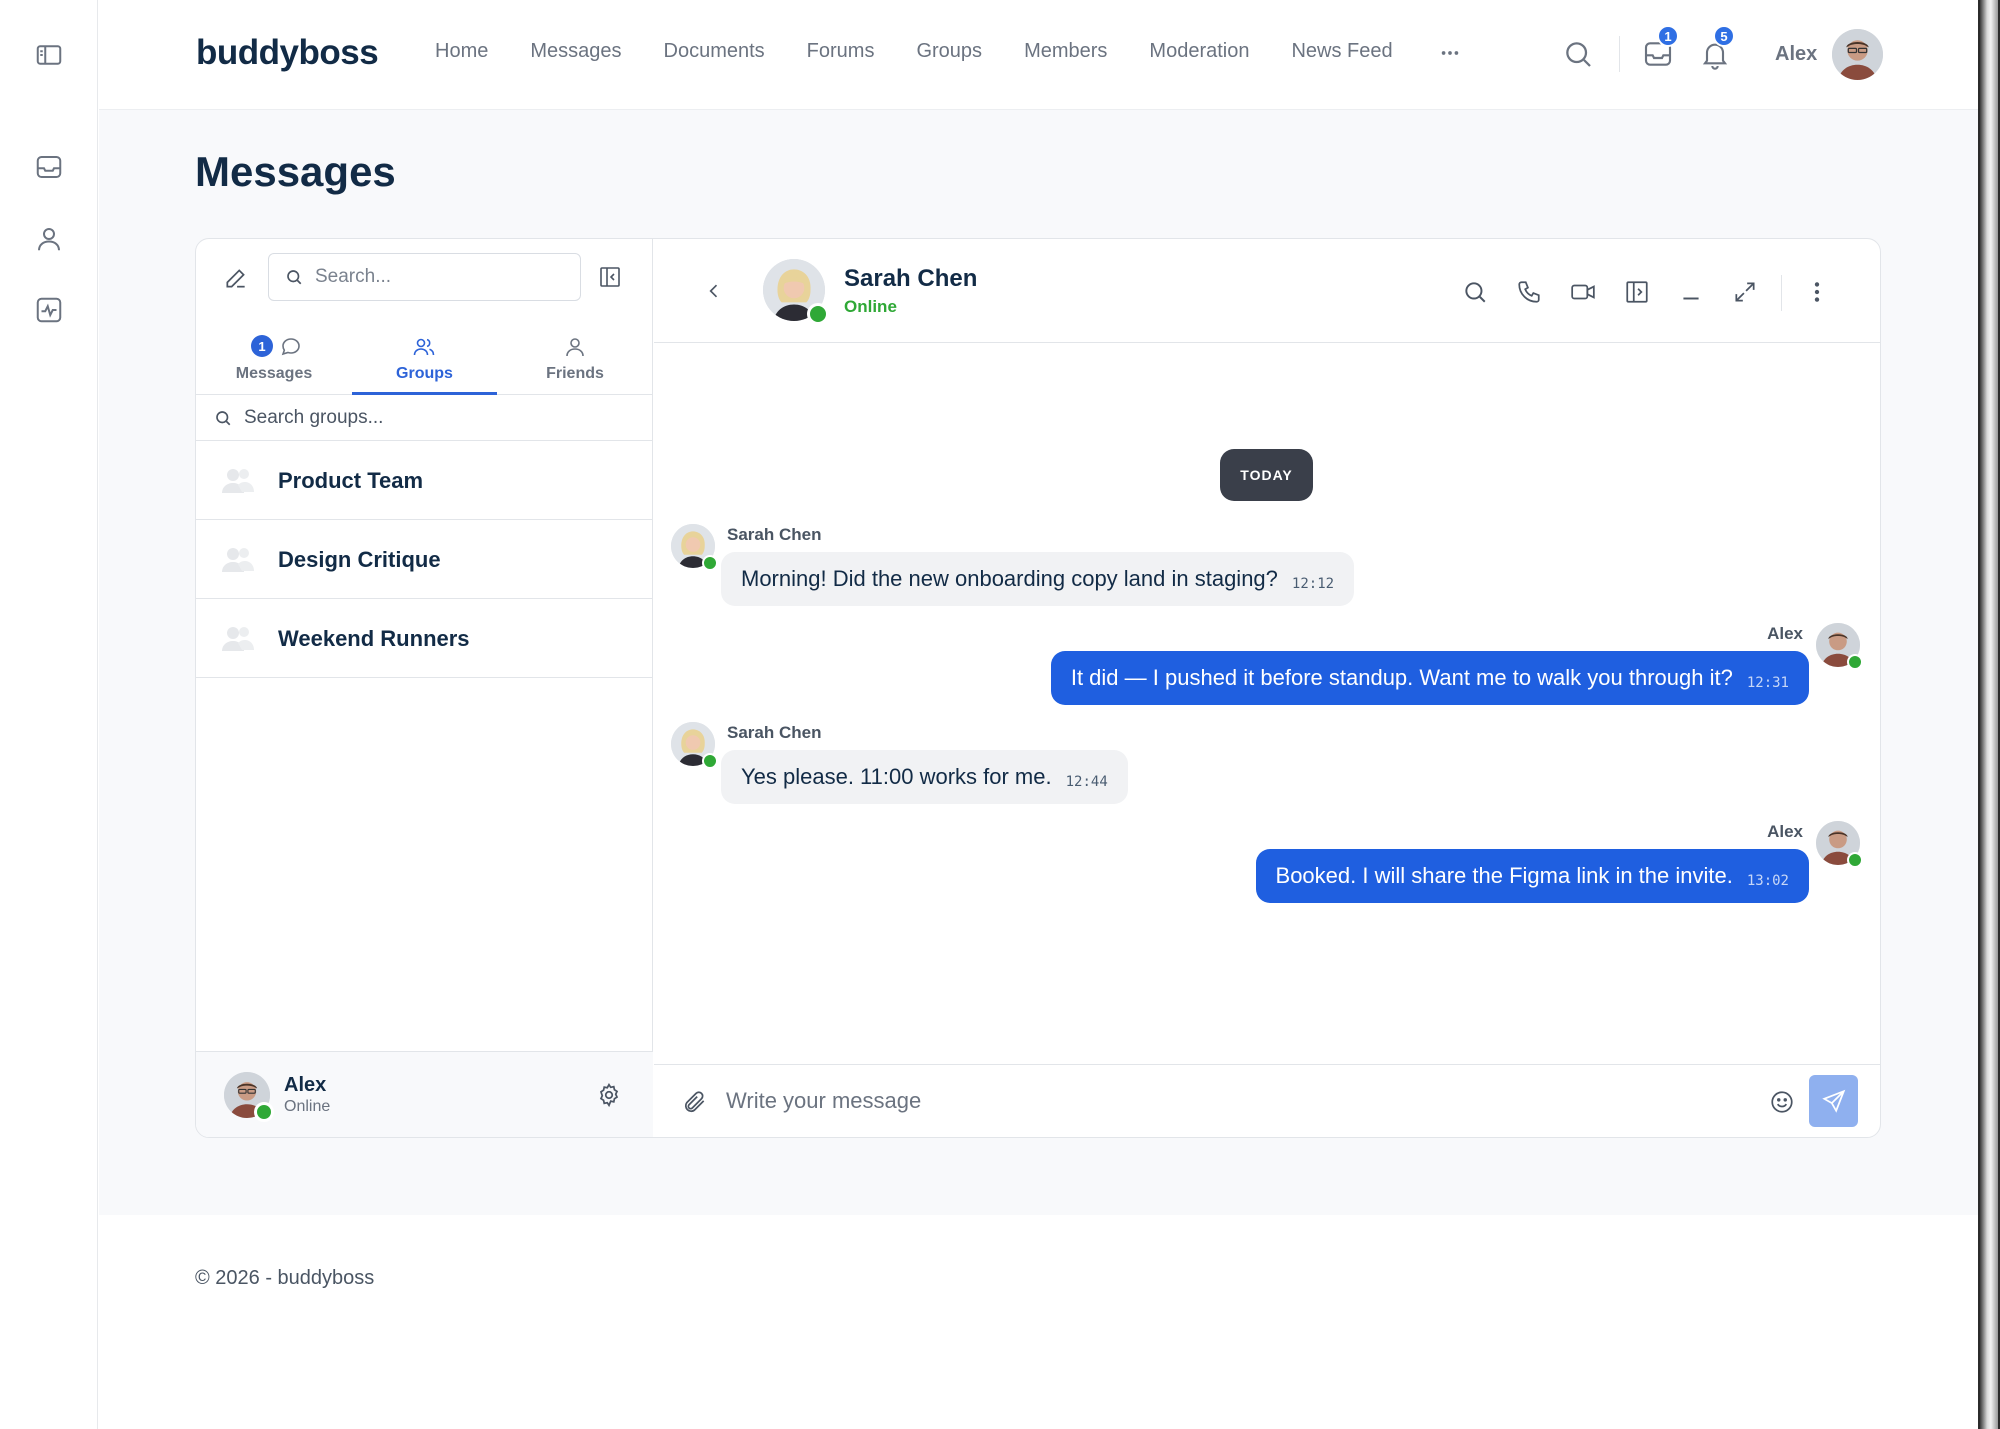 The width and height of the screenshot is (2000, 1429). What do you see at coordinates (714, 291) in the screenshot?
I see `chevron-left-icon` at bounding box center [714, 291].